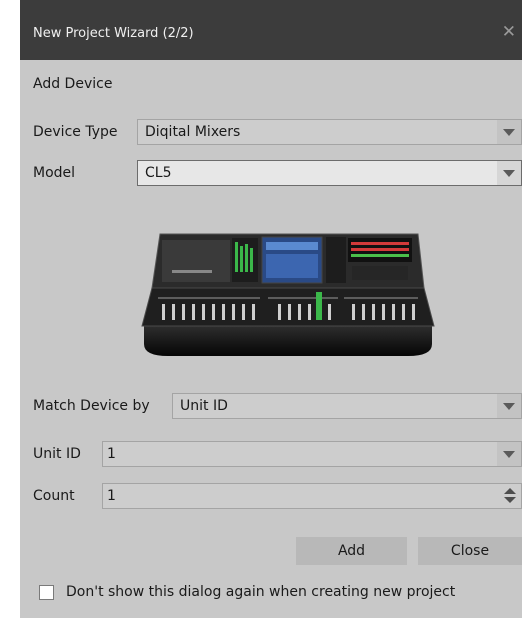 The height and width of the screenshot is (618, 522). Describe the element at coordinates (470, 551) in the screenshot. I see `close-button: Close` at that location.